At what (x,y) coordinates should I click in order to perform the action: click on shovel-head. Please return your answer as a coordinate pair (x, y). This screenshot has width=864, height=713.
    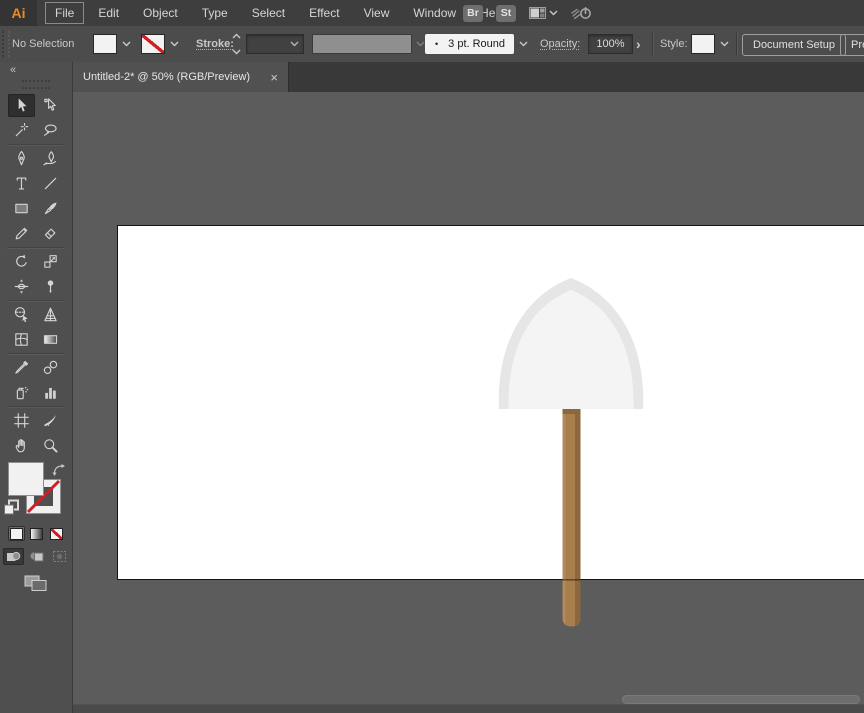
    Looking at the image, I should click on (571, 349).